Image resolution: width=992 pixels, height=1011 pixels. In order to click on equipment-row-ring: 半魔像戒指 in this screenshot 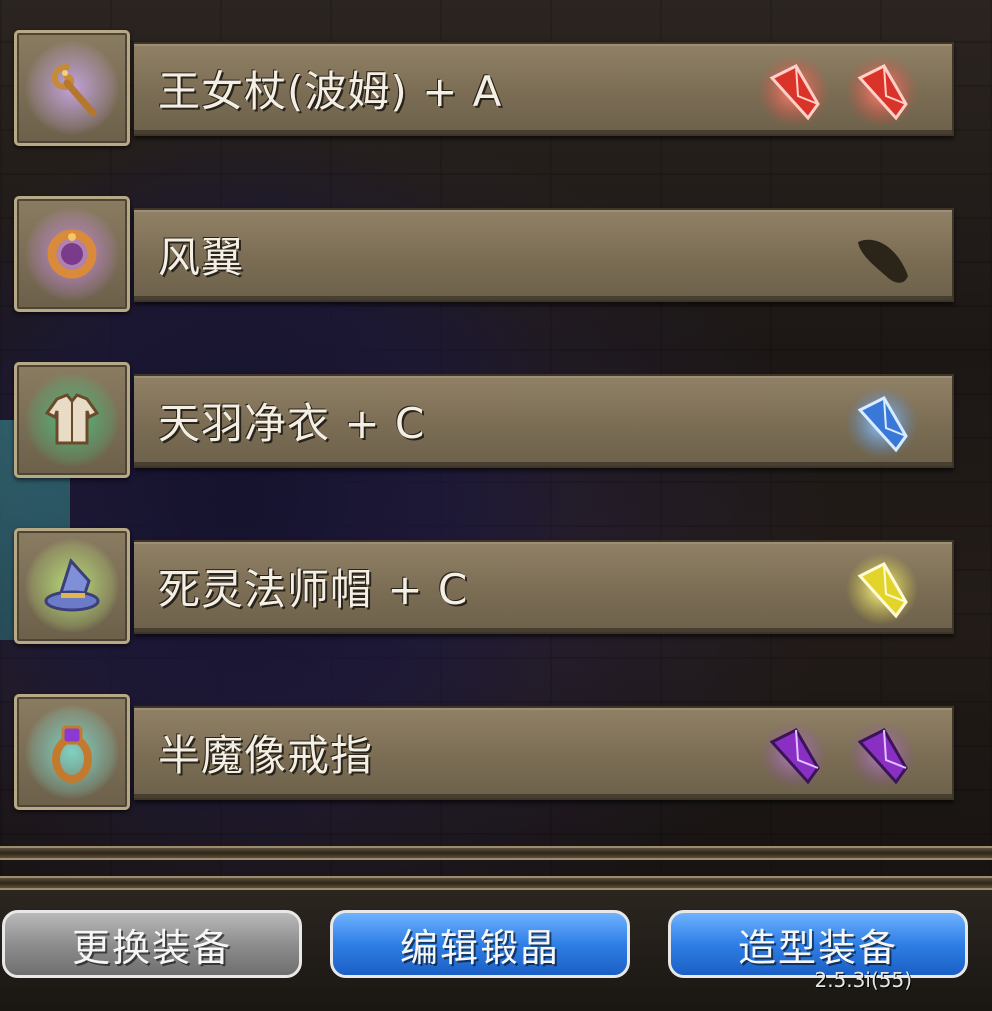, I will do `click(496, 759)`.